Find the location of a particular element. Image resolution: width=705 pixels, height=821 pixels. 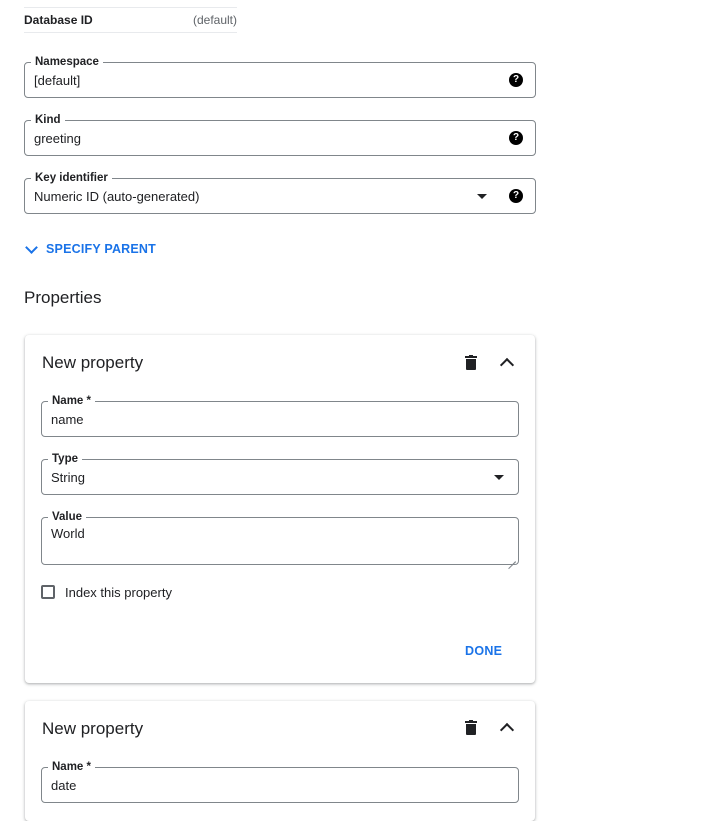

namespace-label: Namespace is located at coordinates (67, 62).